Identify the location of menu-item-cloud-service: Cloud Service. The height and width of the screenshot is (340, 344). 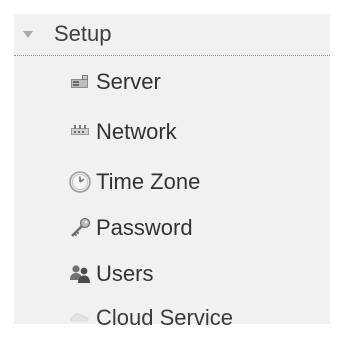
(172, 318).